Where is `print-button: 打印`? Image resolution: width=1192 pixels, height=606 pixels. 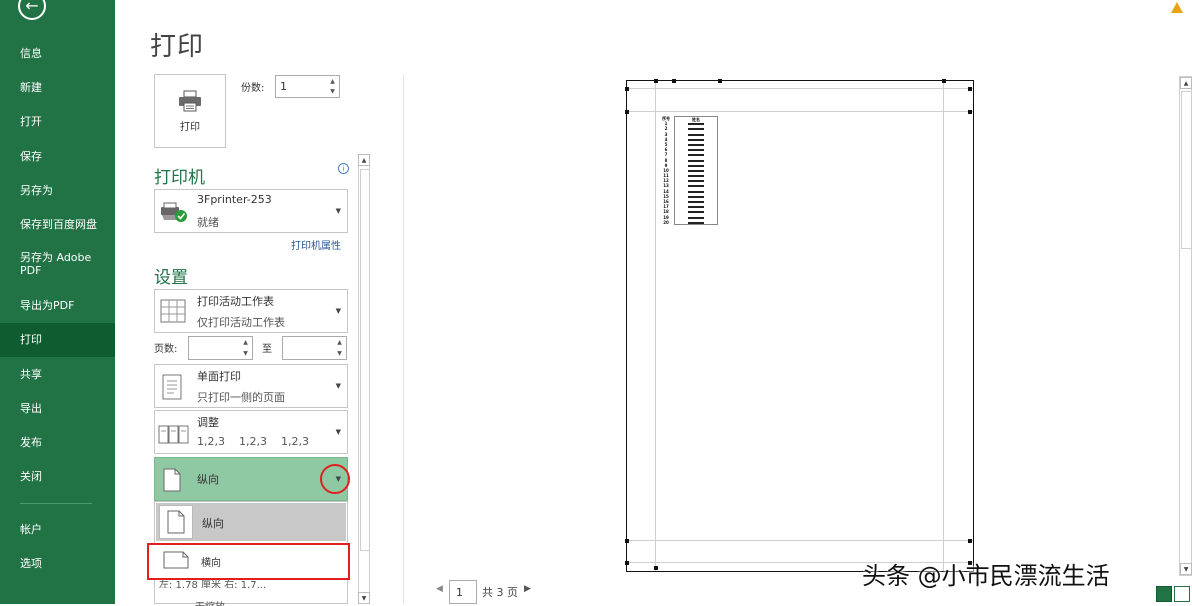
print-button: 打印 is located at coordinates (190, 111).